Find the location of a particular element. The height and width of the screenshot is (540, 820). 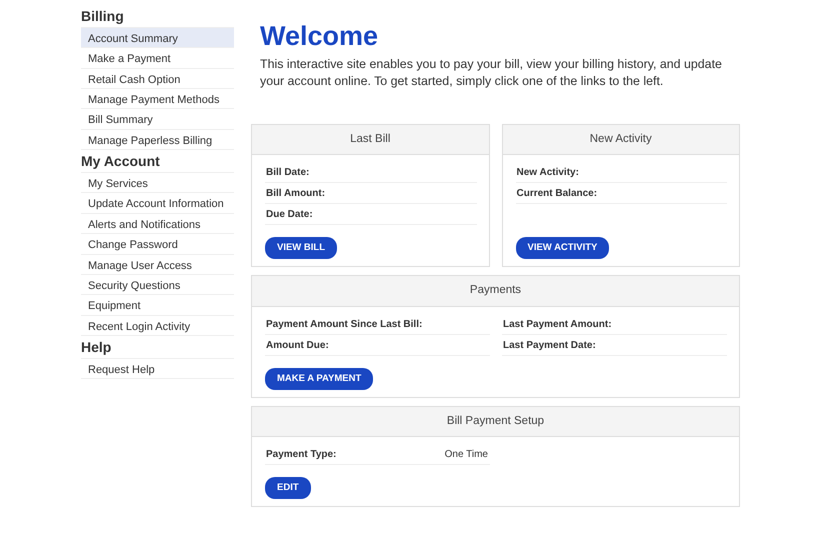

sidebar-item: Change Password is located at coordinates (157, 244).